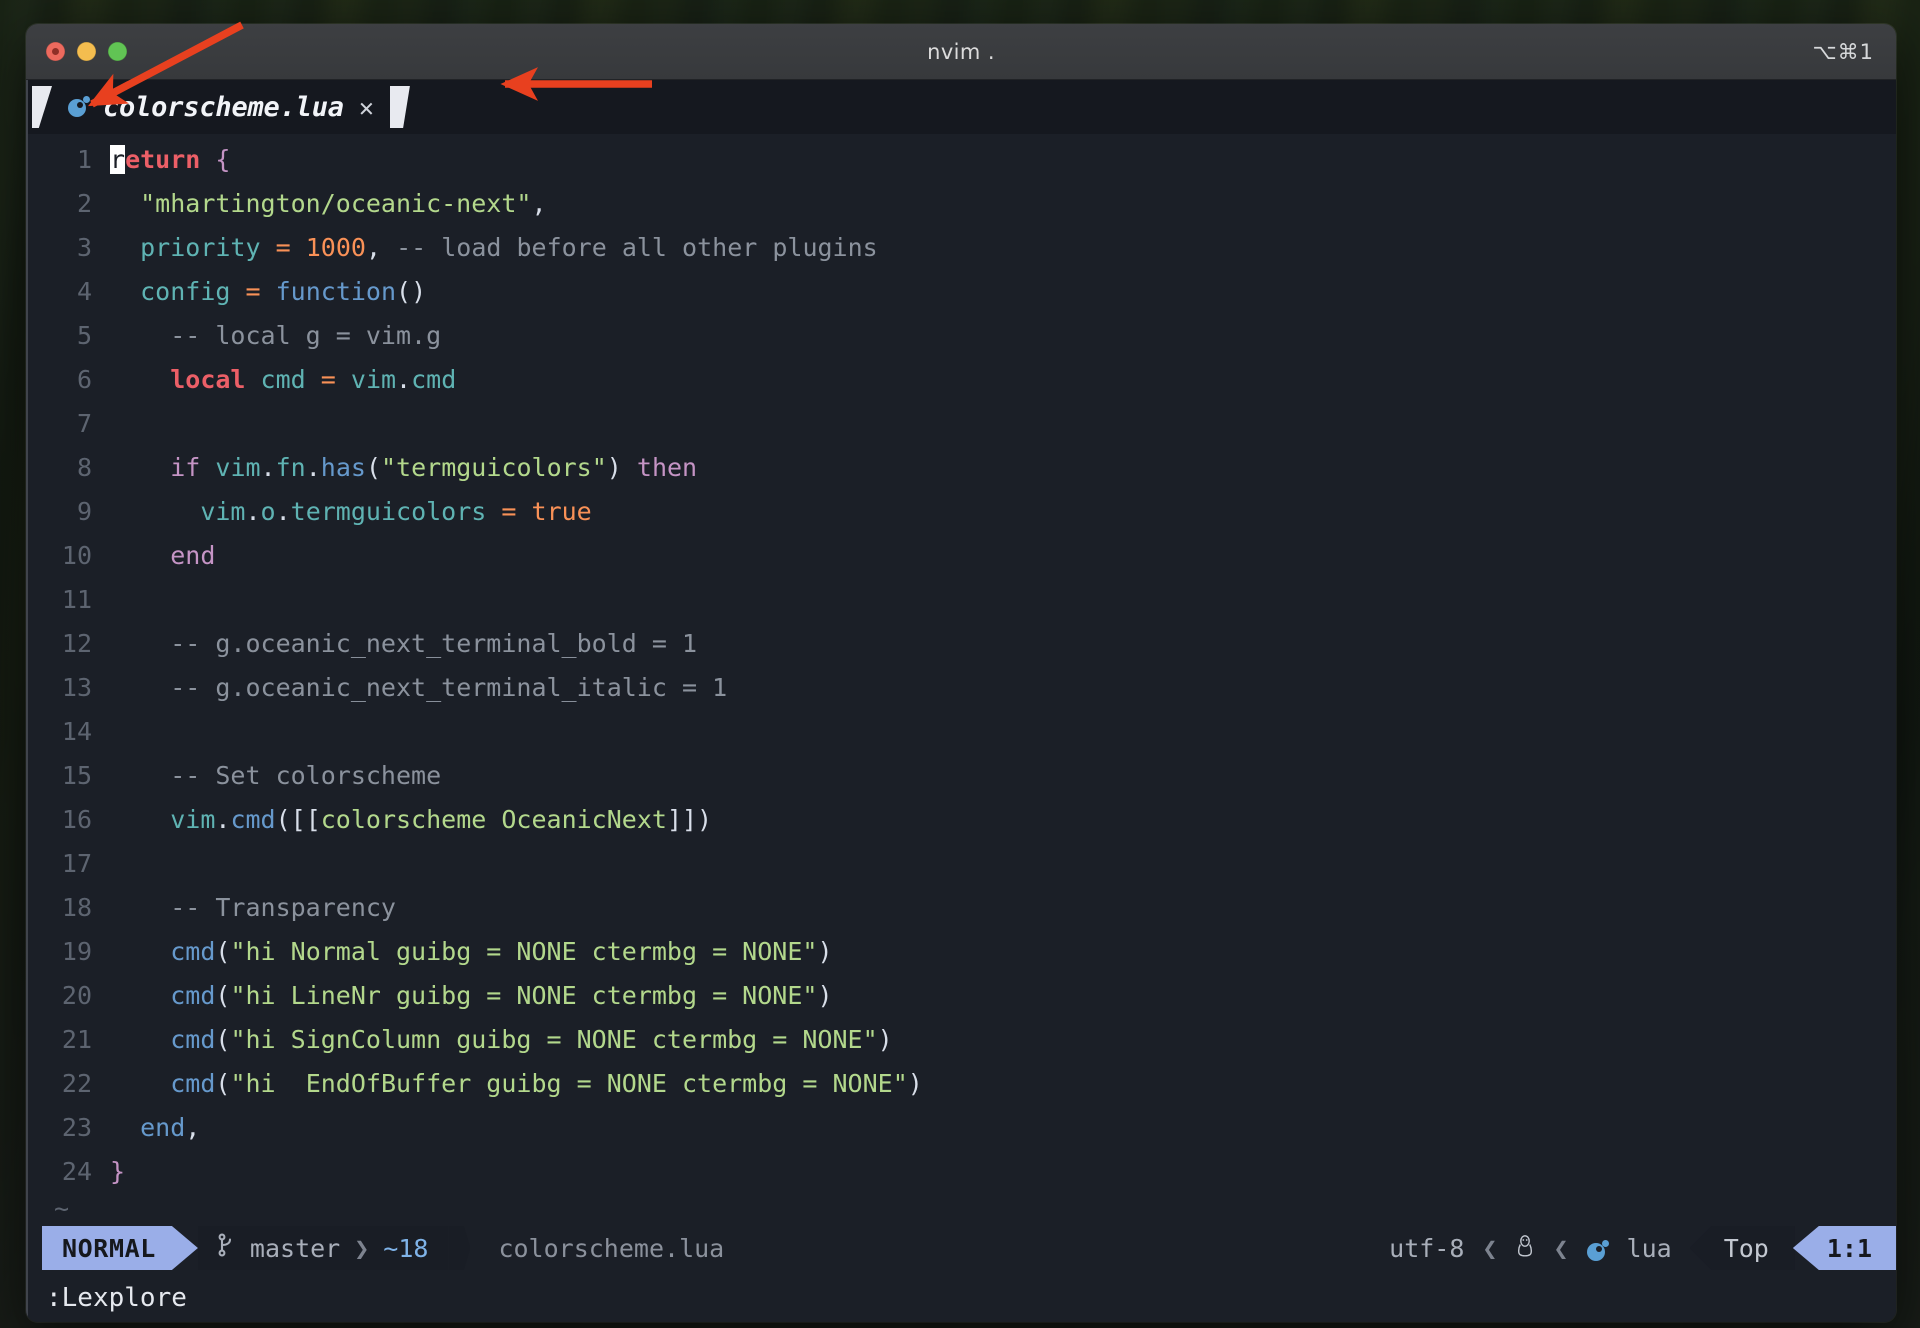  I want to click on tab-close-icon: ✕, so click(366, 107).